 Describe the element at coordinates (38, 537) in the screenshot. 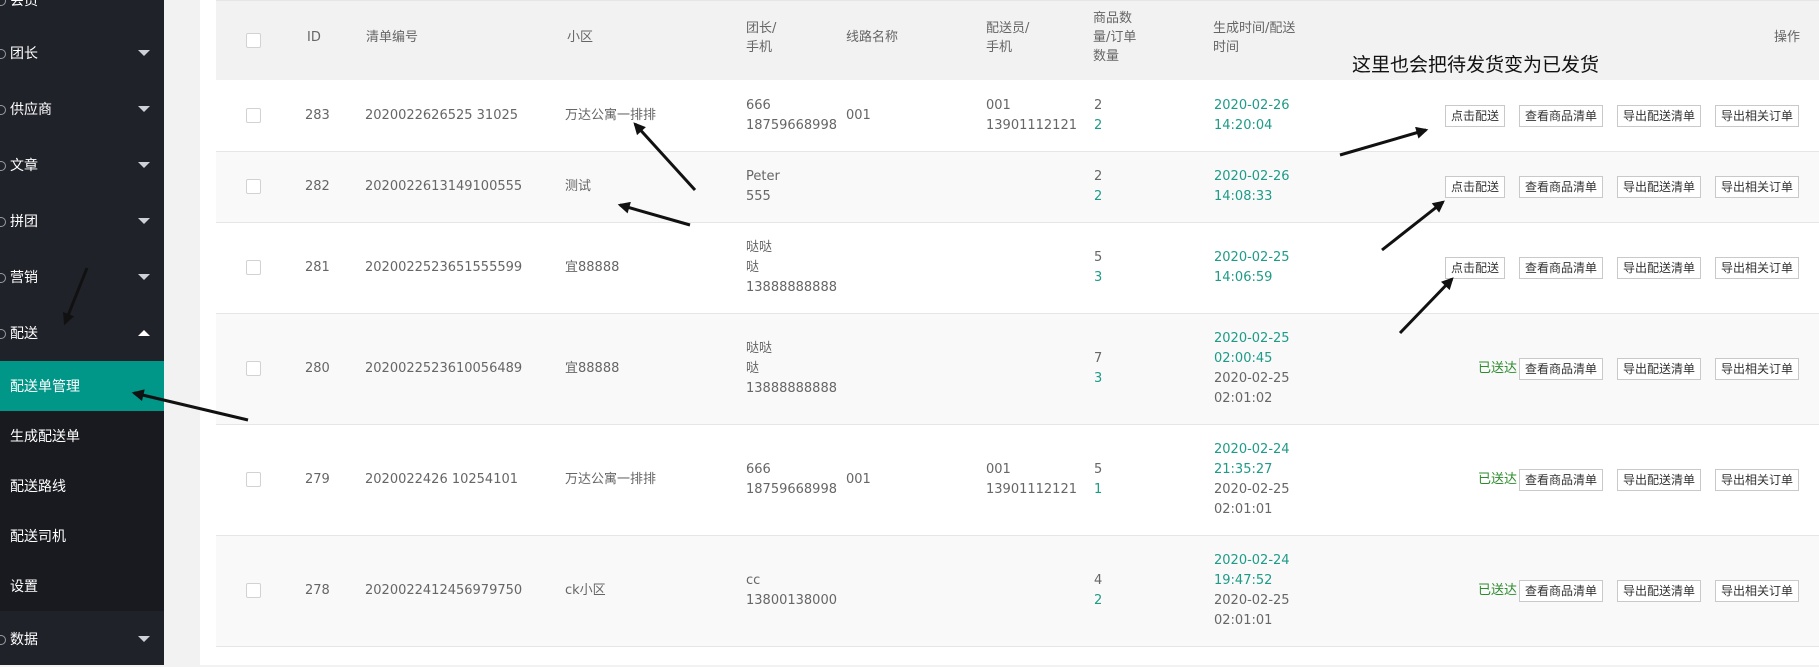

I see `sidebar-subitem-label: 配送司机` at that location.